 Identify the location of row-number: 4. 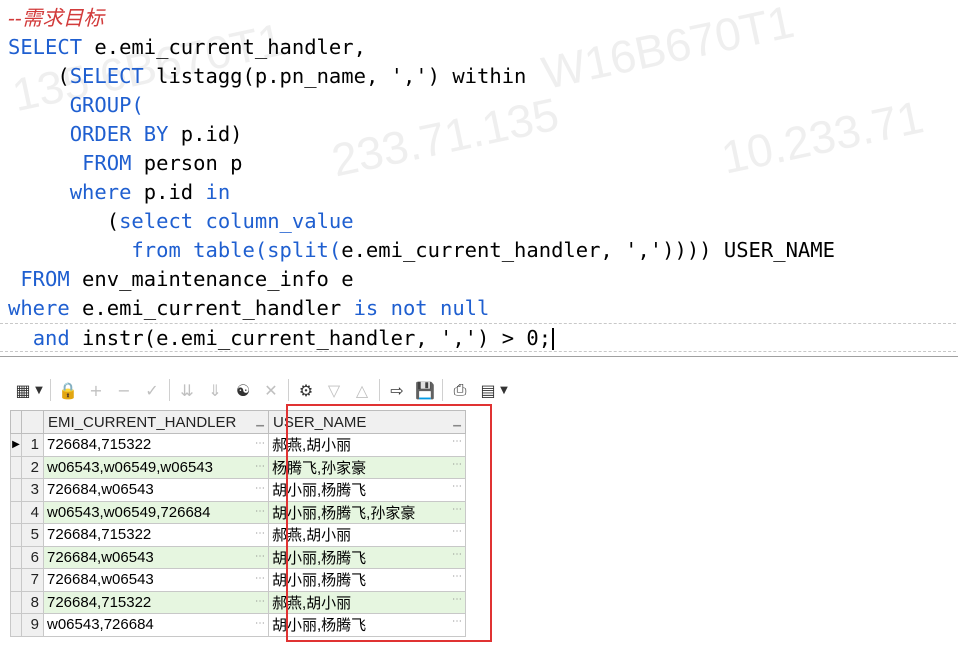
(32, 512).